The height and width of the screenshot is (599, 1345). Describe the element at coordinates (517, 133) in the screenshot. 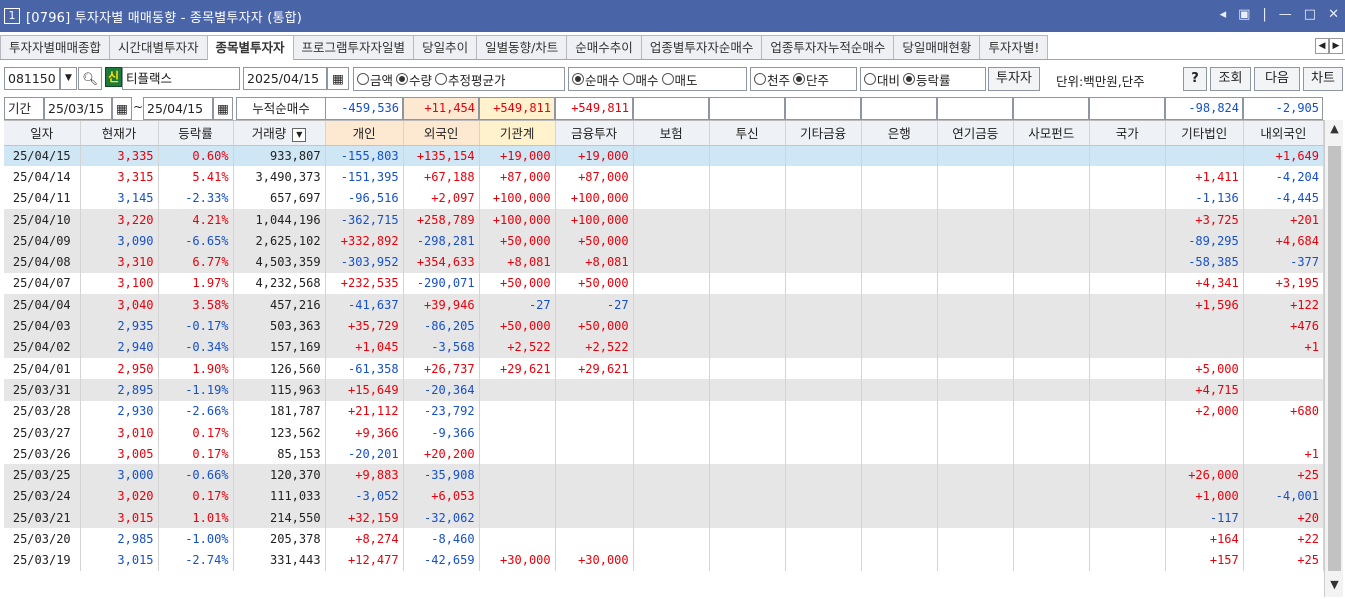

I see `column-header: 기관계` at that location.